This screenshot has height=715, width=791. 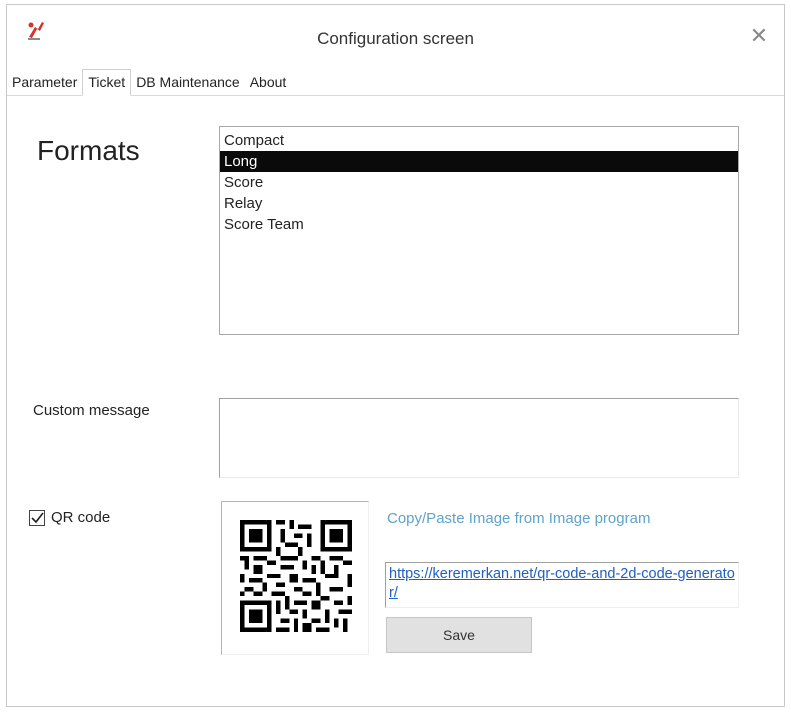 What do you see at coordinates (479, 224) in the screenshot?
I see `format-item-score-team: Score Team` at bounding box center [479, 224].